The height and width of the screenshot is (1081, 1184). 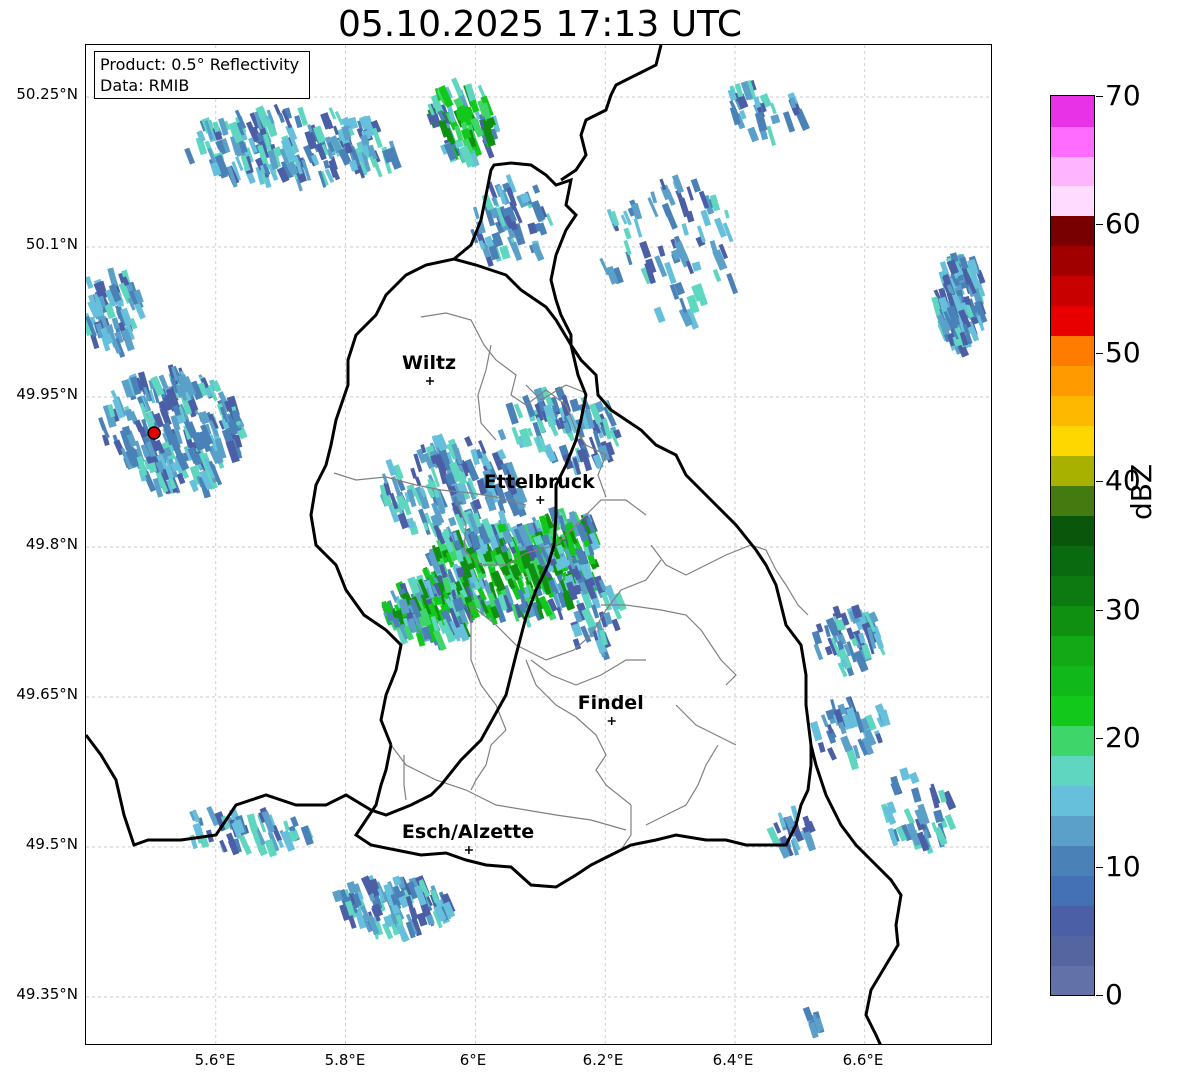 I want to click on dbz-colorbar, so click(x=1072, y=545).